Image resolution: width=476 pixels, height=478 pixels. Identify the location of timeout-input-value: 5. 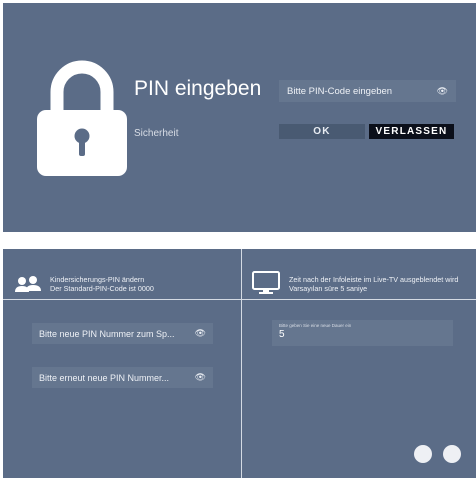
(282, 334).